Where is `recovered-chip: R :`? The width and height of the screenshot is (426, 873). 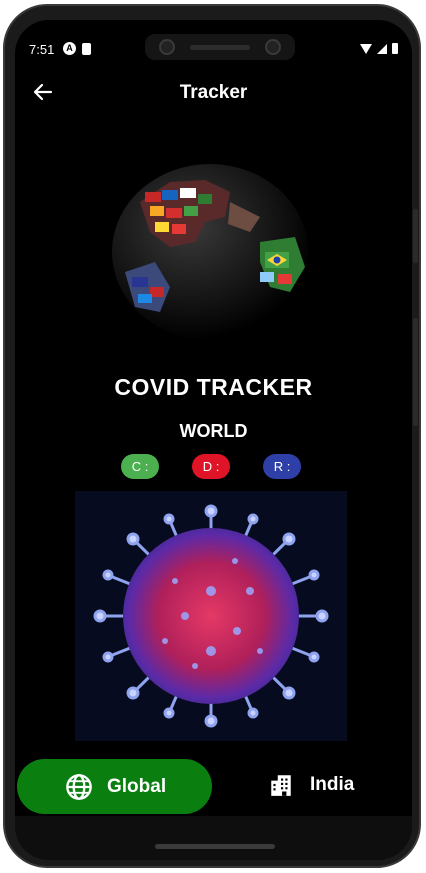 recovered-chip: R : is located at coordinates (282, 466).